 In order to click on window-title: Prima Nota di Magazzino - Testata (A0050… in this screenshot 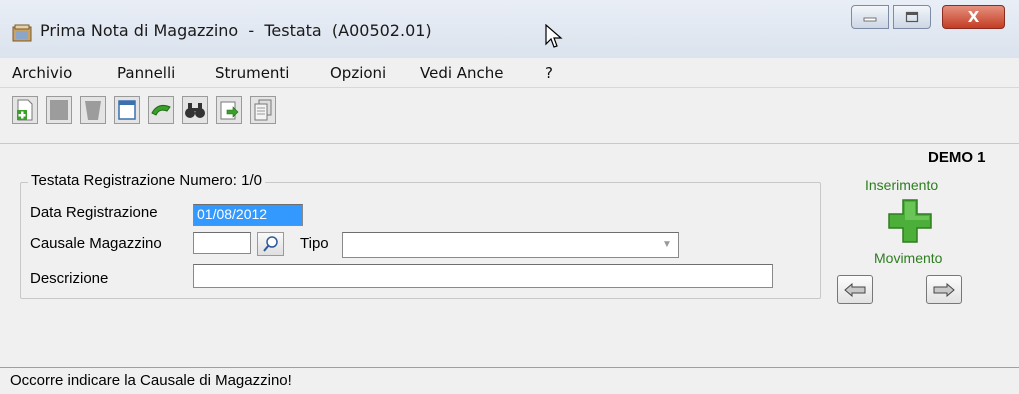, I will do `click(236, 30)`.